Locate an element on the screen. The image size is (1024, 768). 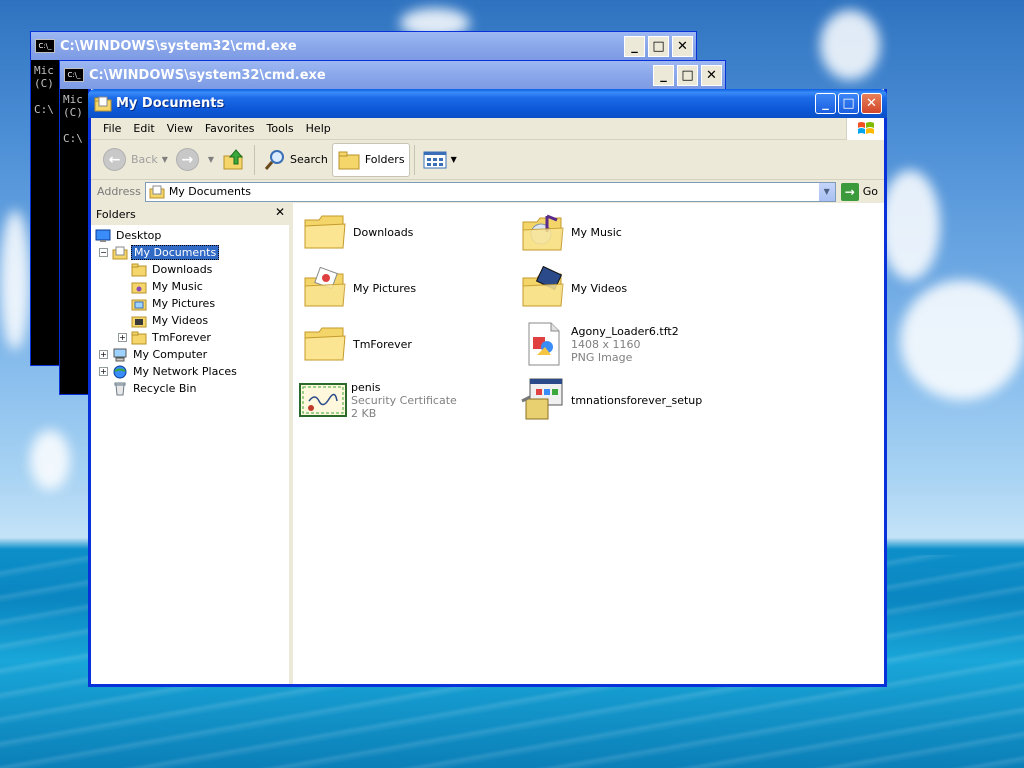
console-line: Mic is located at coordinates (44, 70).